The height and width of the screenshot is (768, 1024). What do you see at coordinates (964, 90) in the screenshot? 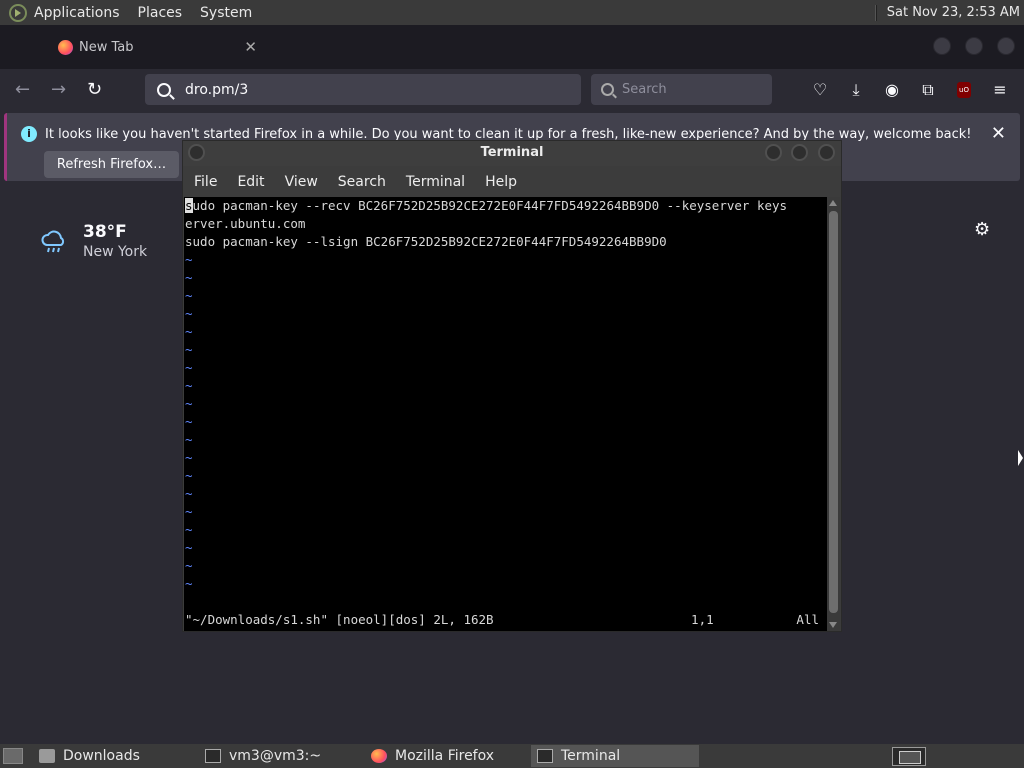
I see `ublock-origin-icon: uO` at bounding box center [964, 90].